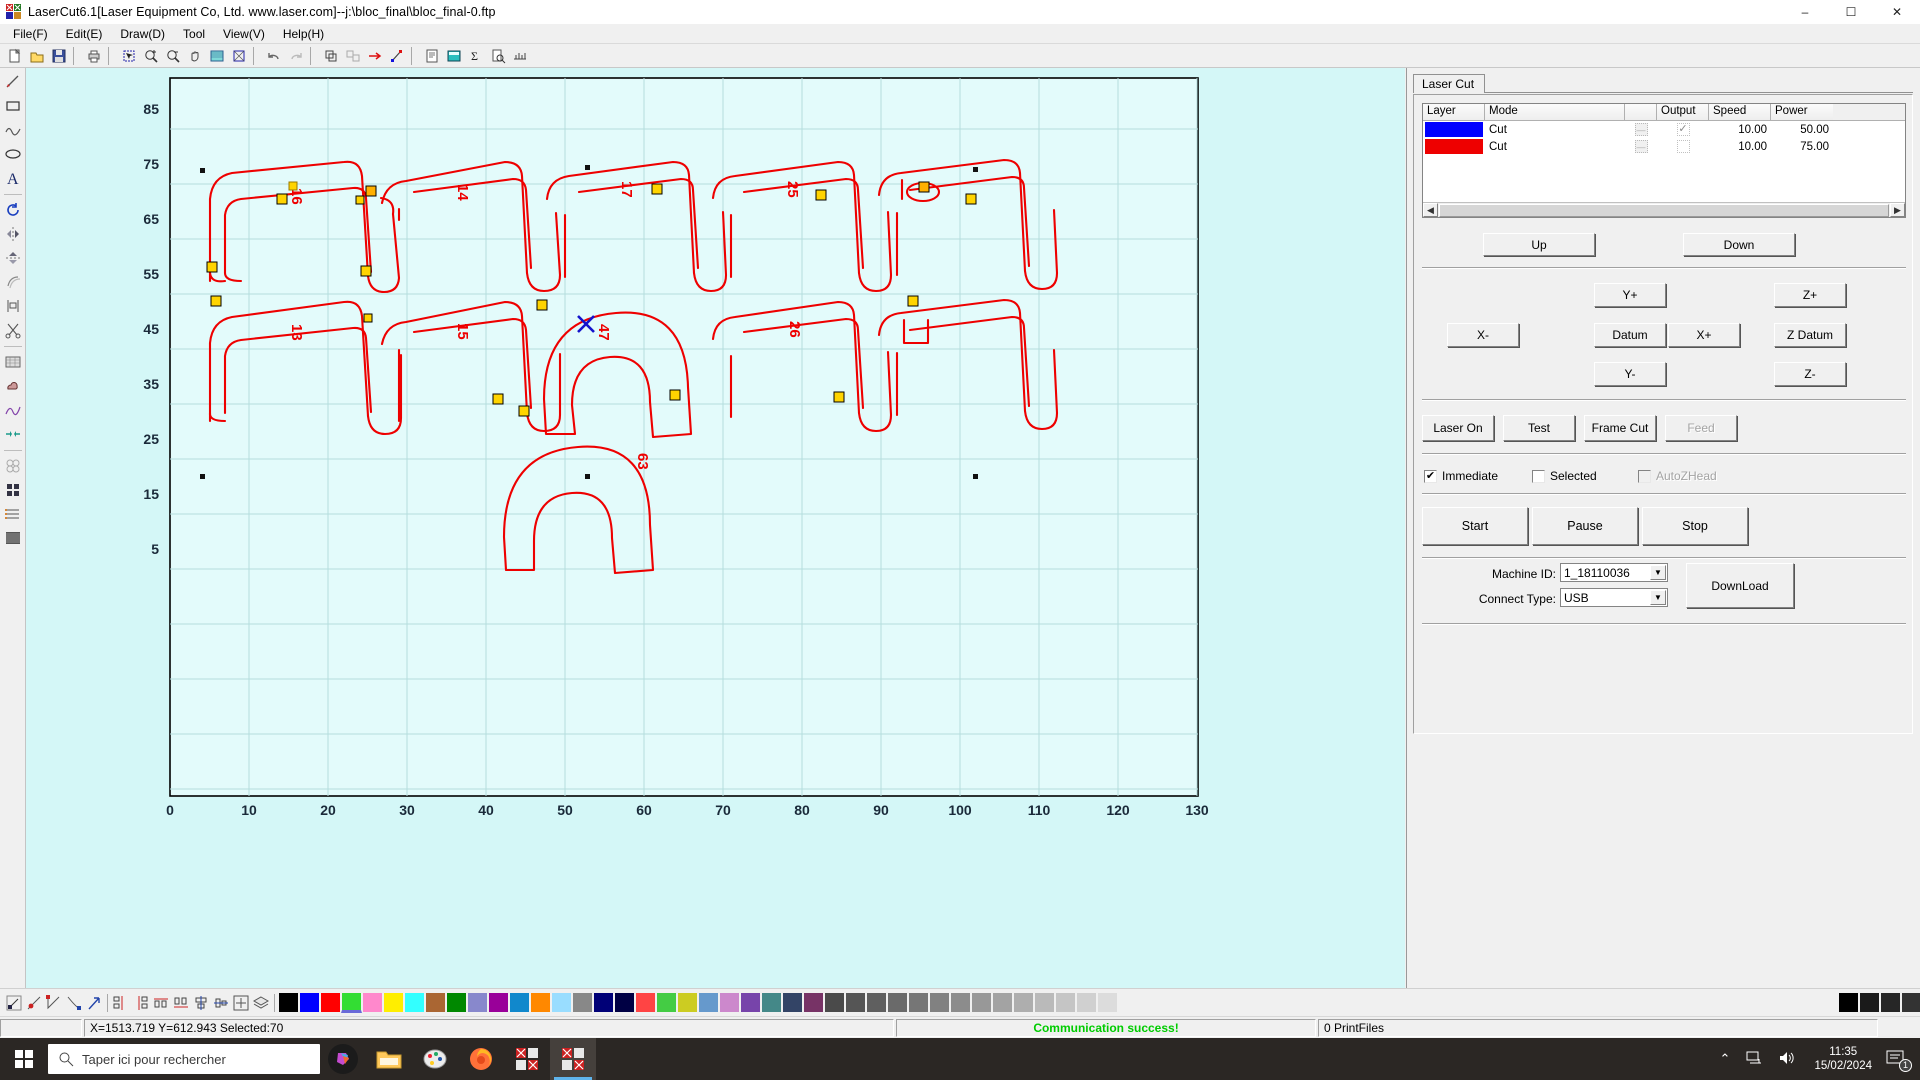  What do you see at coordinates (1810, 335) in the screenshot?
I see `jog-z-datum-button: Z Datum` at bounding box center [1810, 335].